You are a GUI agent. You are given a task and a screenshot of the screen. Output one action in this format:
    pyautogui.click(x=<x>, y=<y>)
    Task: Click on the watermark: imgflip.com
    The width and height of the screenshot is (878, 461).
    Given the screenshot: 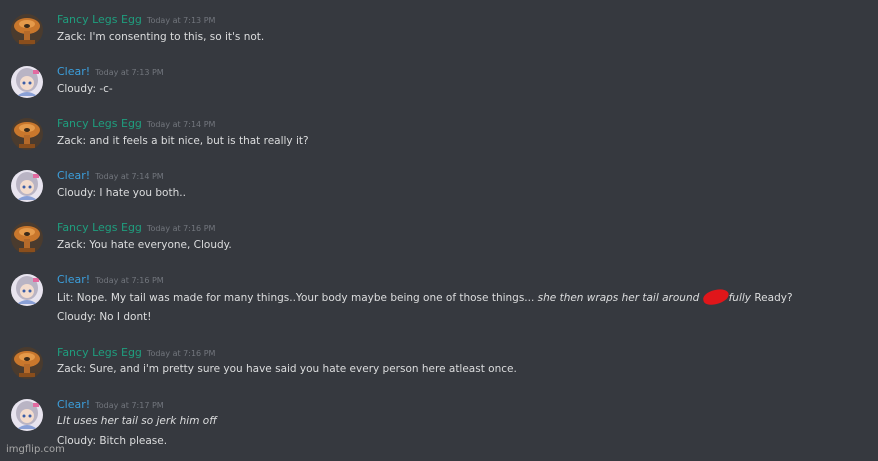 What is the action you would take?
    pyautogui.click(x=35, y=449)
    